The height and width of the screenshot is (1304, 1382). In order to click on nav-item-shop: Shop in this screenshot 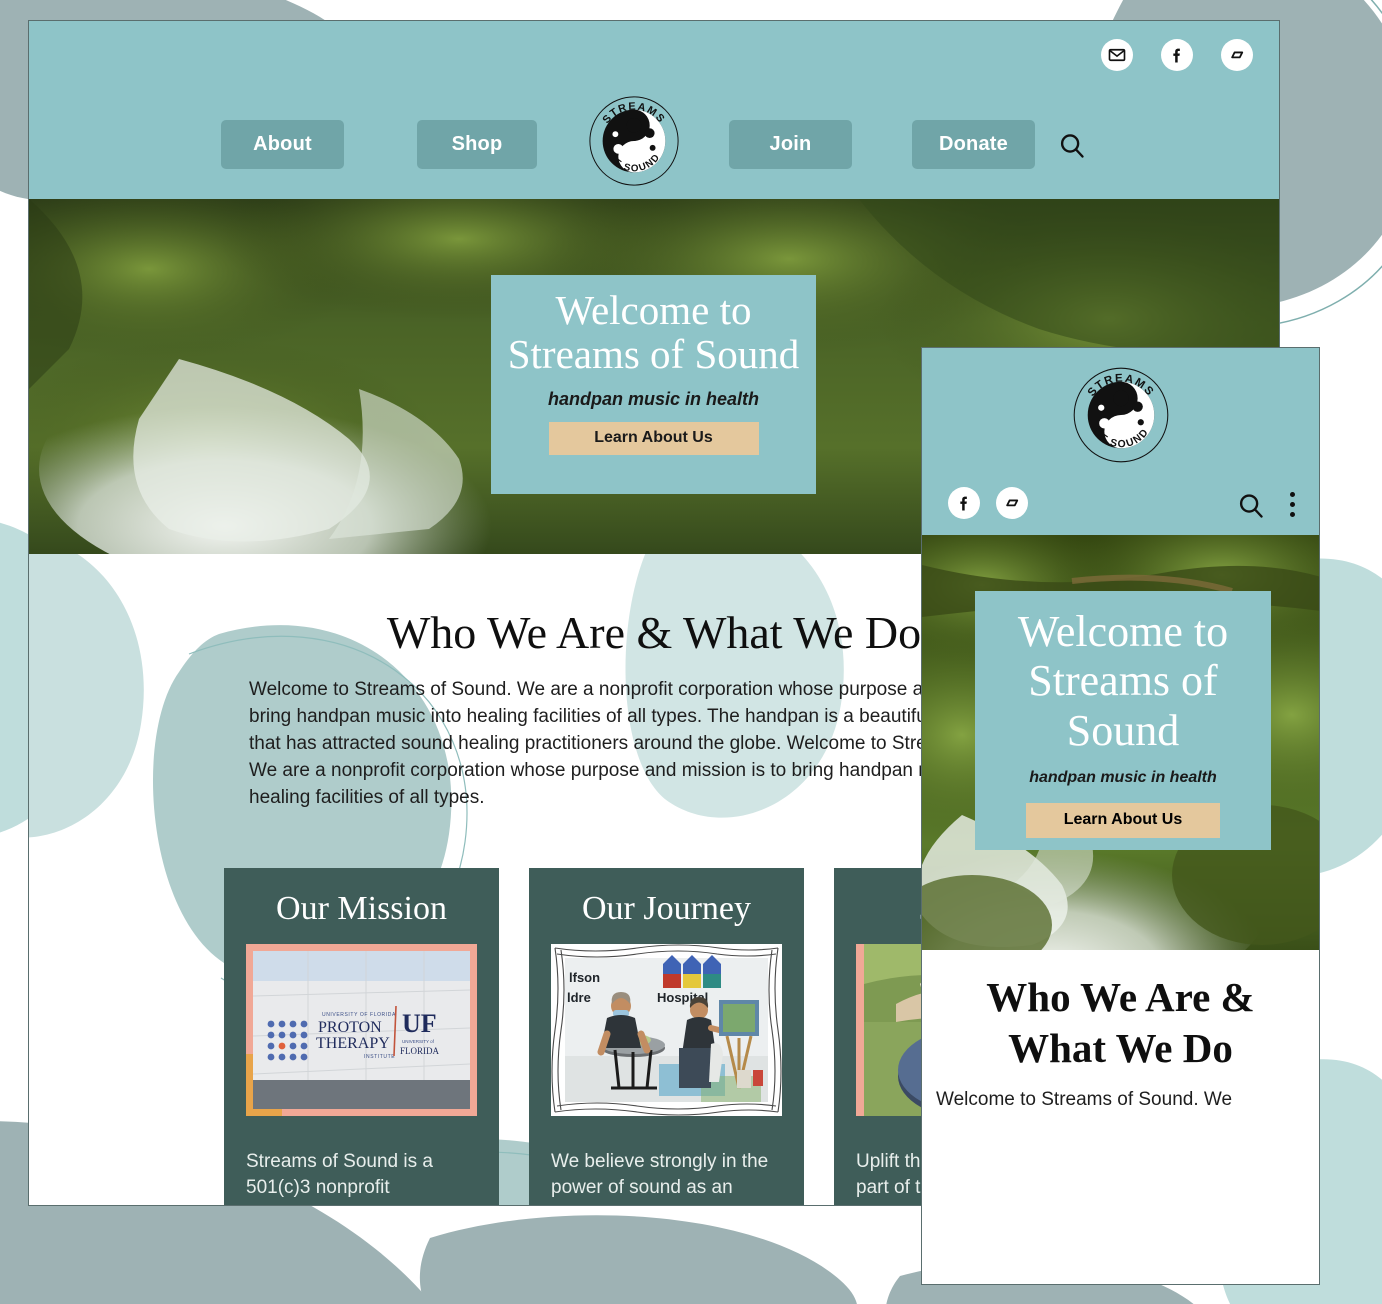, I will do `click(477, 144)`.